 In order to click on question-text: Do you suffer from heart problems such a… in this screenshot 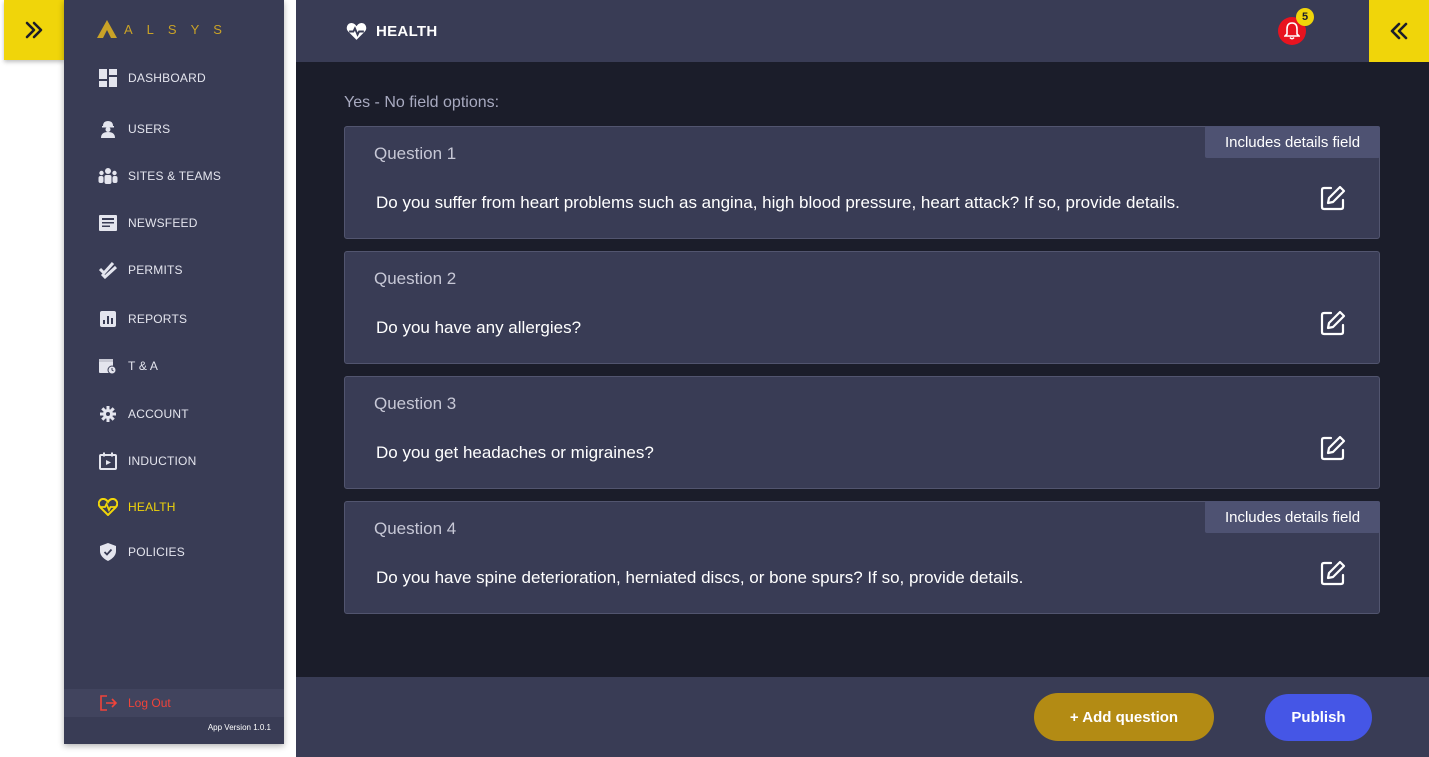, I will do `click(778, 202)`.